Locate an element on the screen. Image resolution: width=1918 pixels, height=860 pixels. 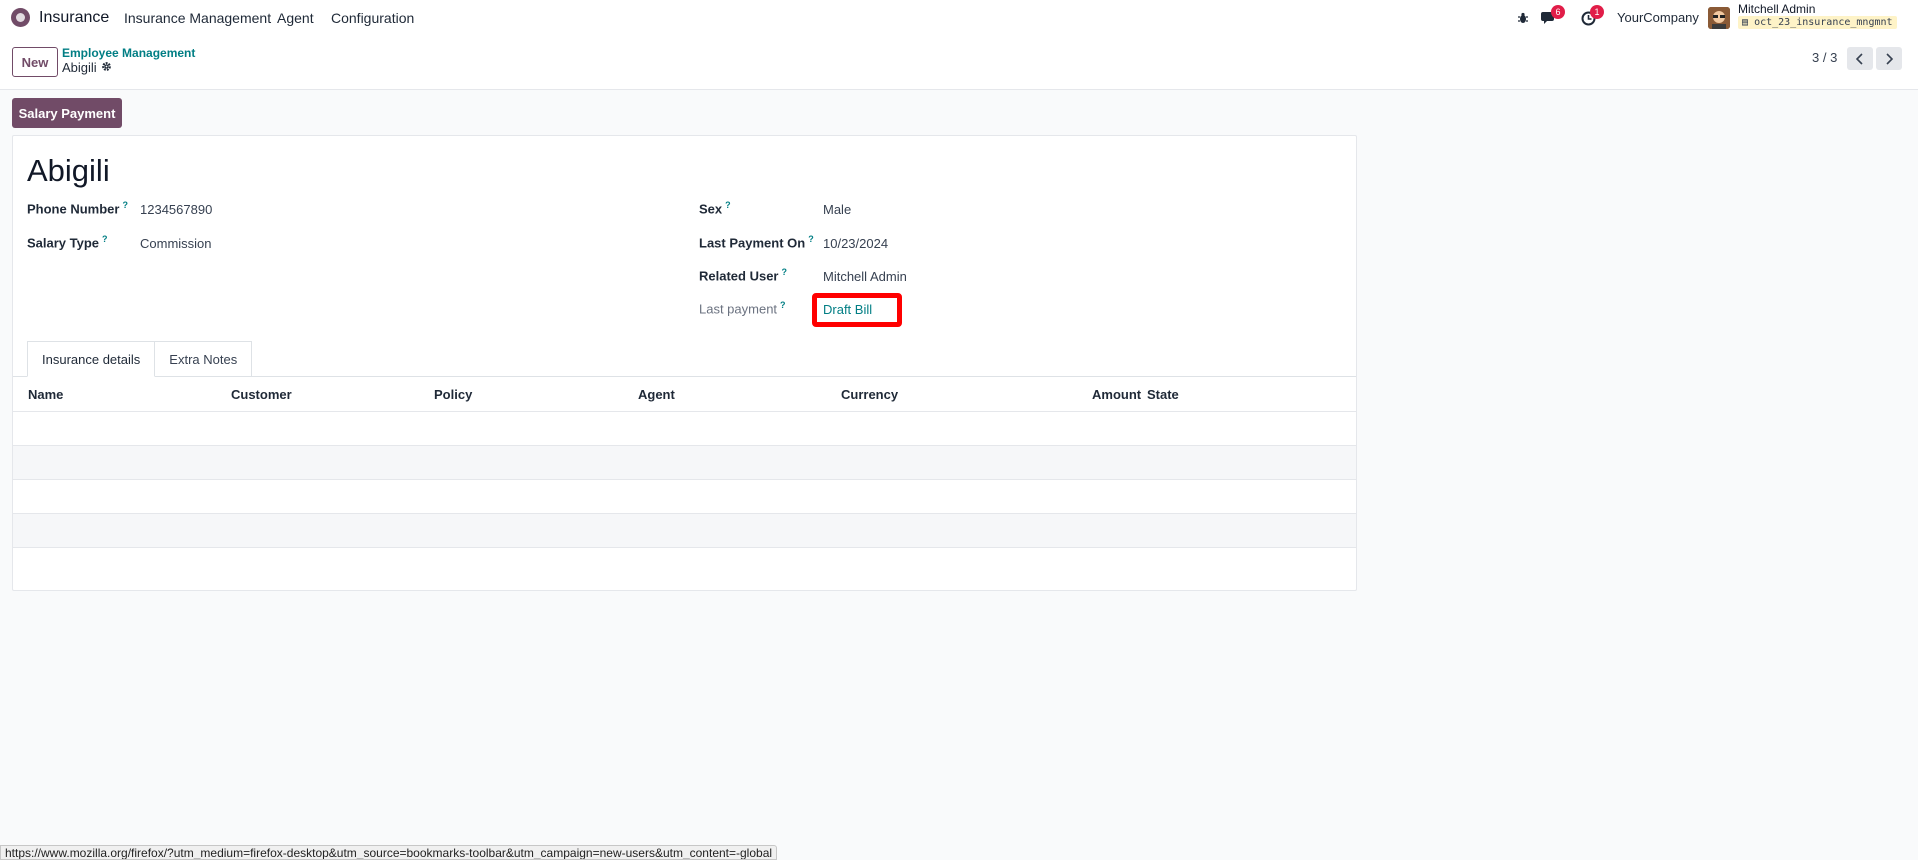
column-name: Name is located at coordinates (45, 394).